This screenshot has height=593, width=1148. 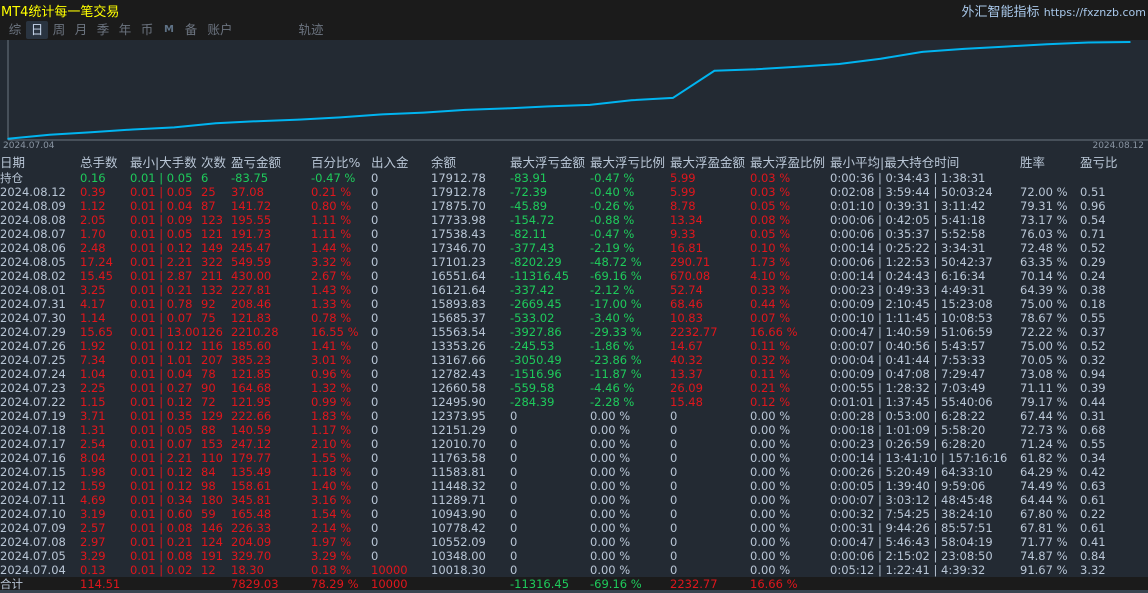 I want to click on cell: -48.72 %, so click(x=616, y=262).